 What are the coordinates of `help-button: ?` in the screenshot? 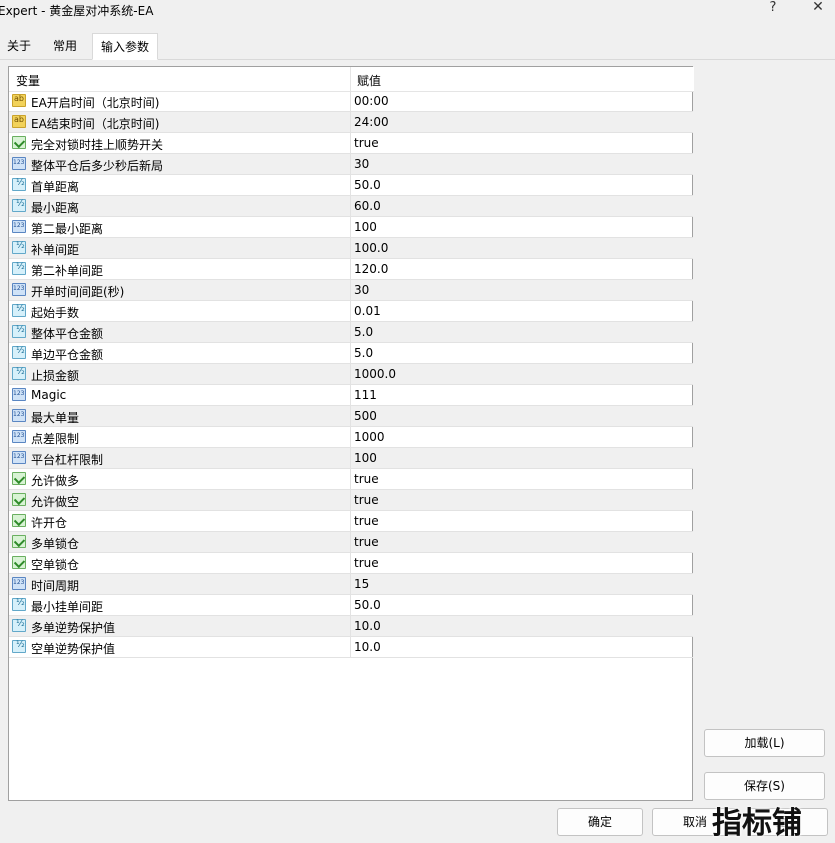 It's located at (773, 9).